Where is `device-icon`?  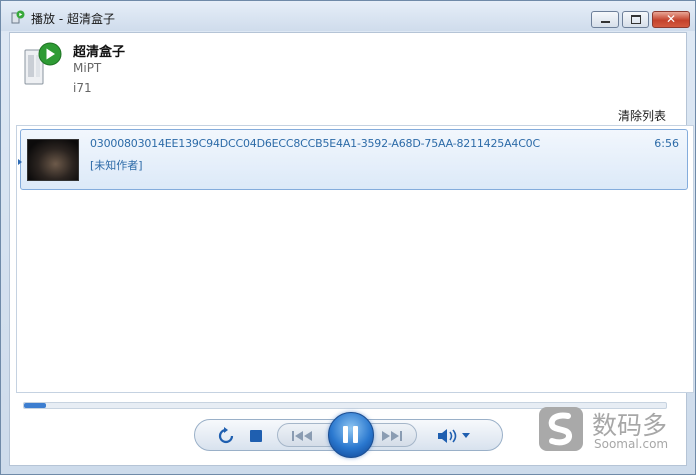
device-icon is located at coordinates (43, 63).